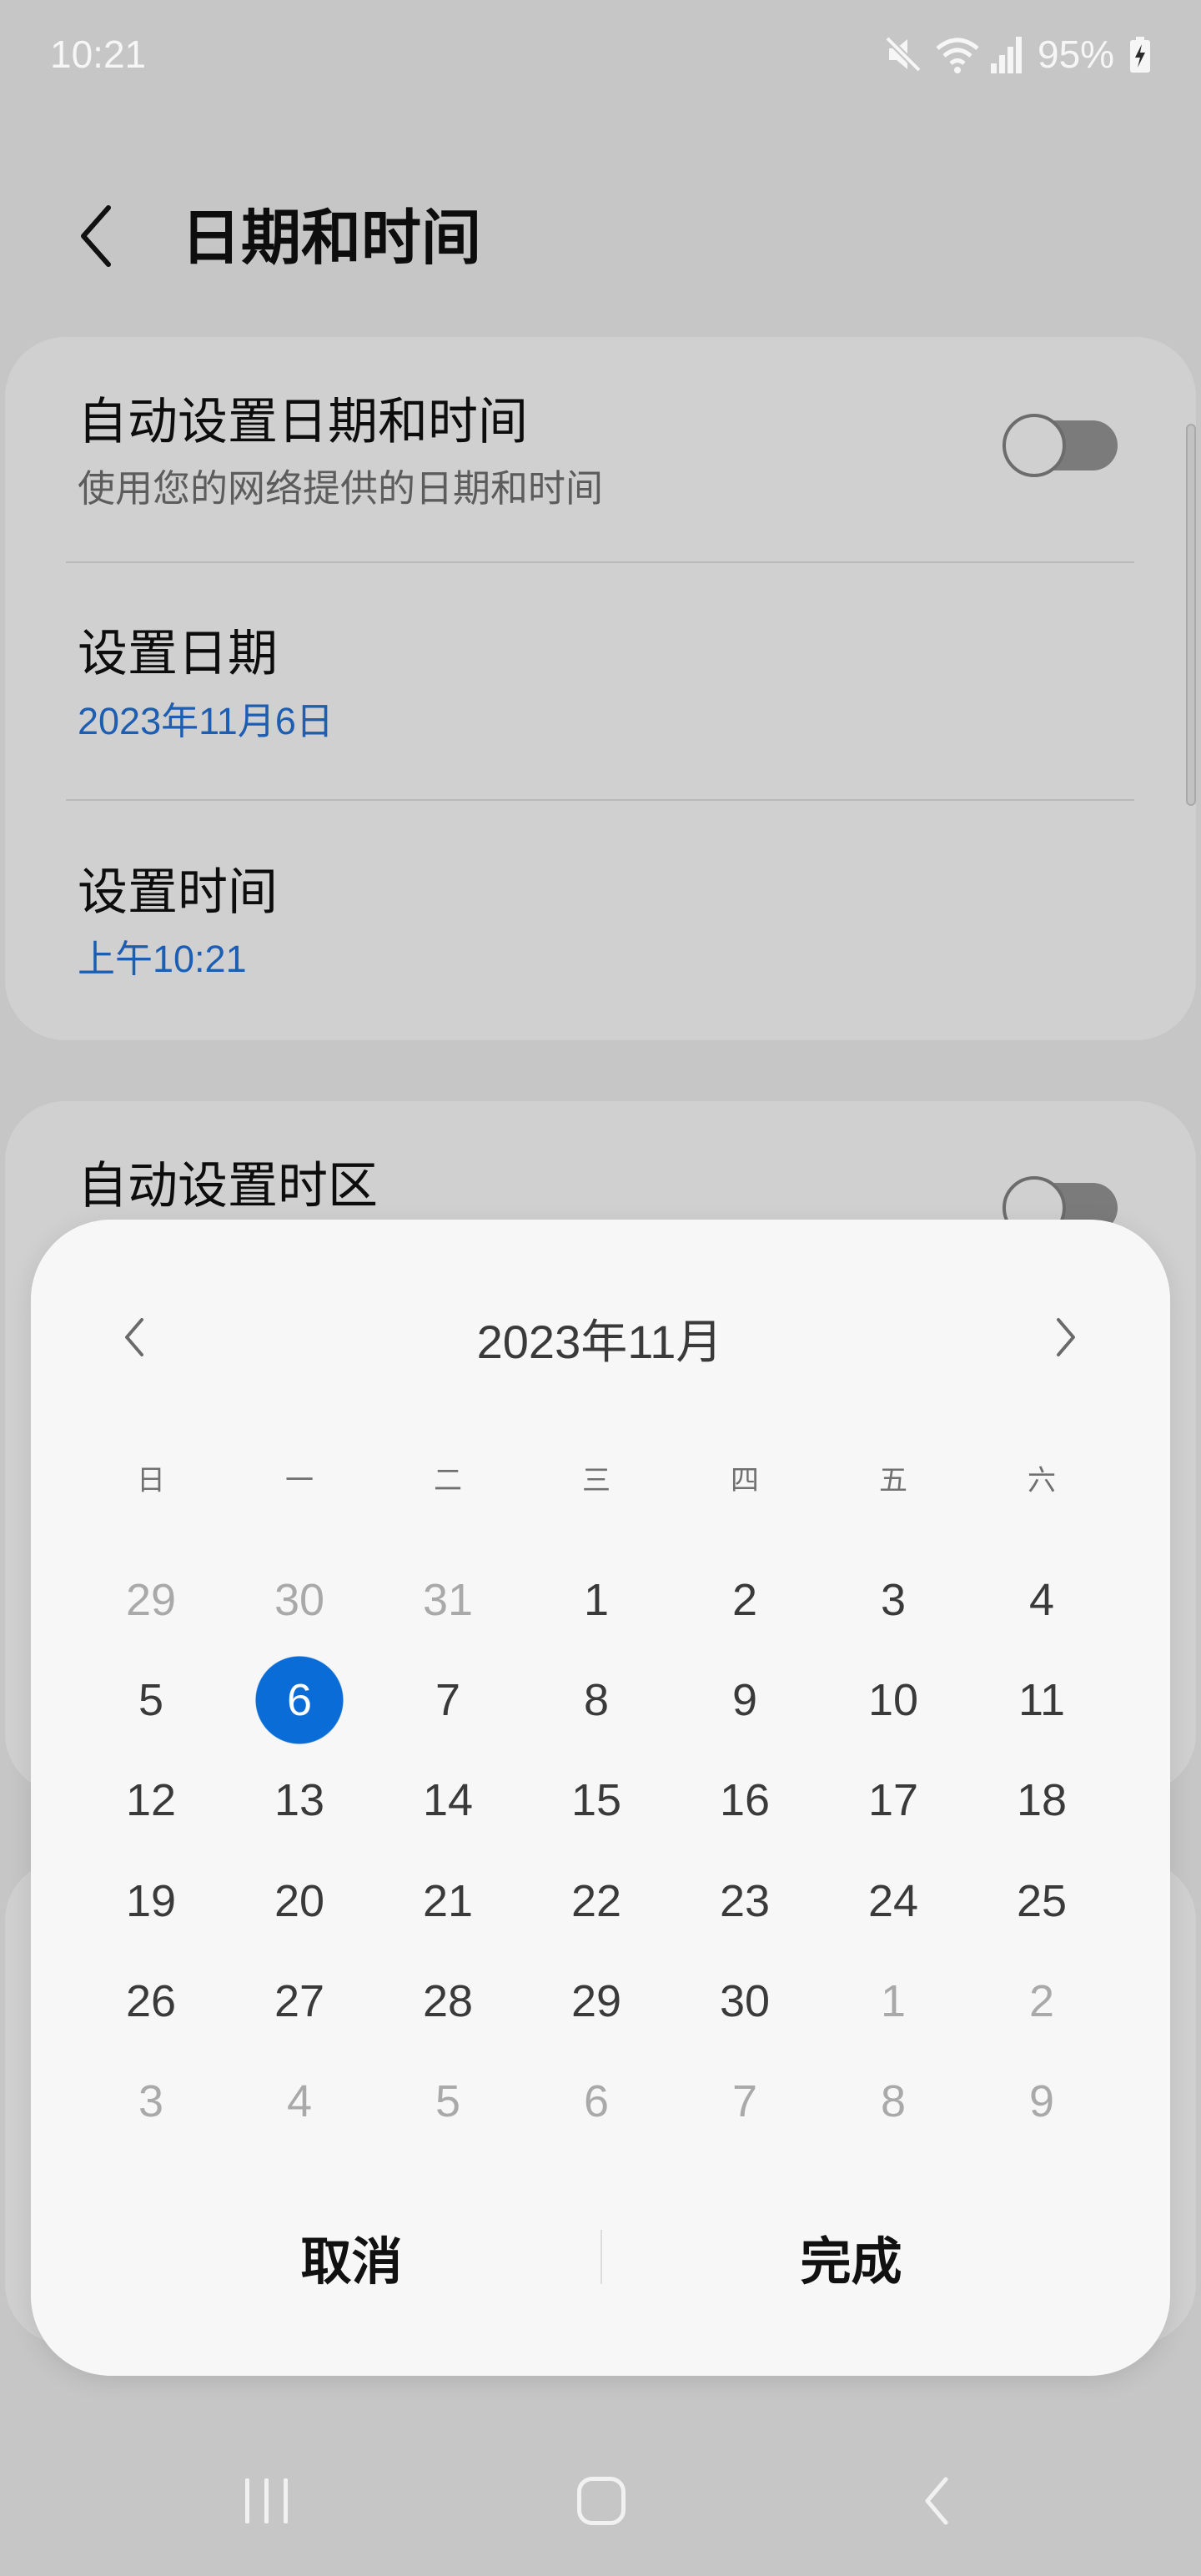 The image size is (1201, 2576). I want to click on home-icon, so click(602, 2501).